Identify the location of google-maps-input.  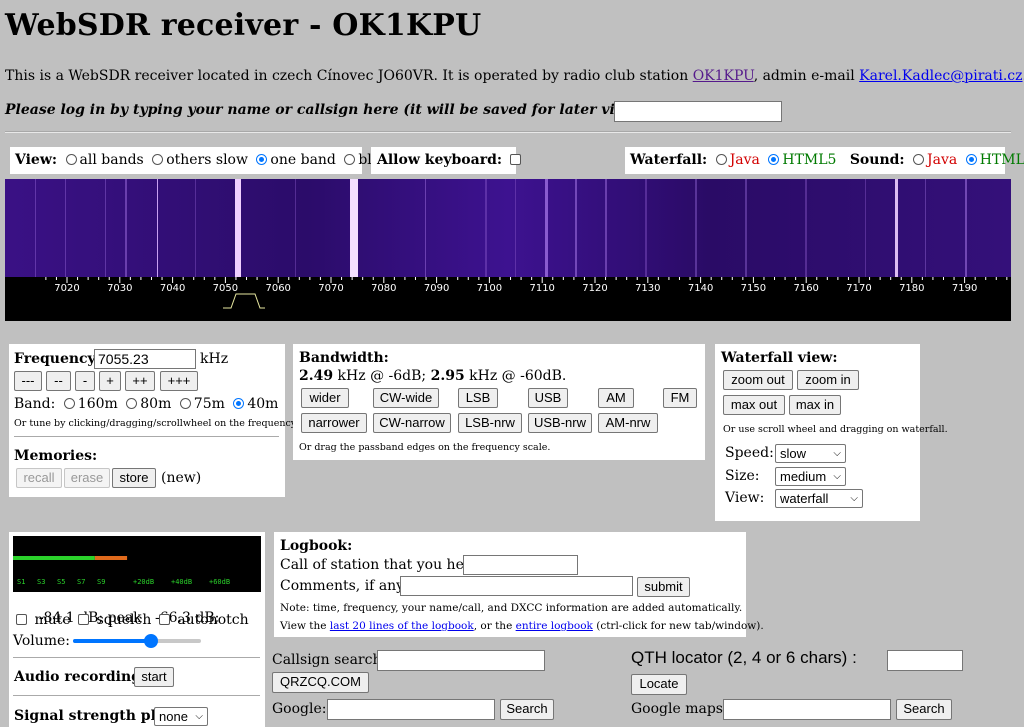
(807, 709).